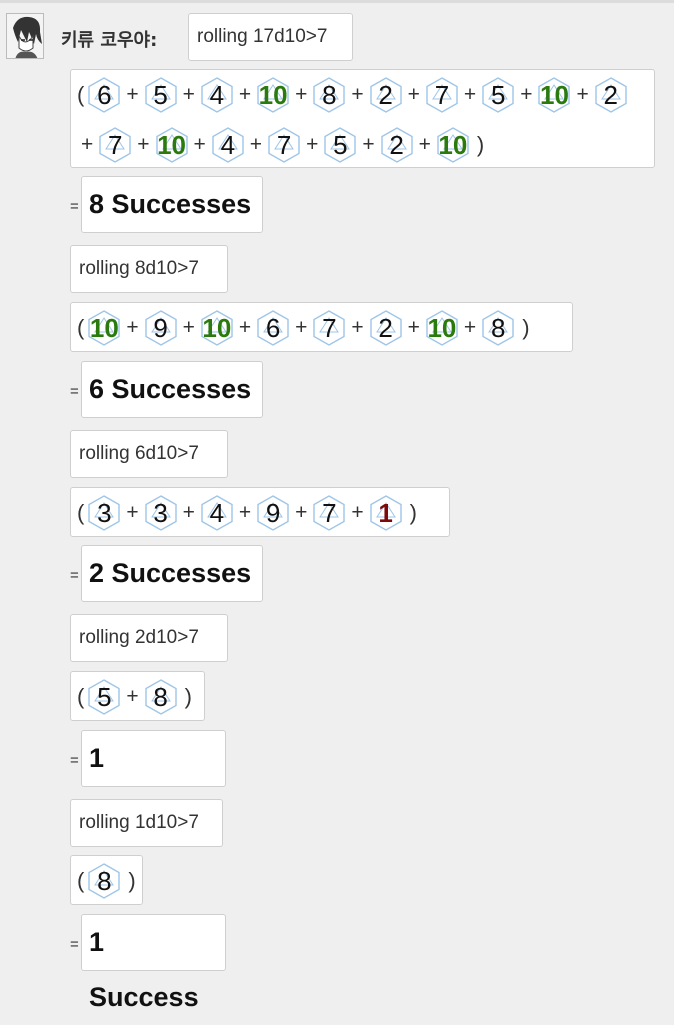  Describe the element at coordinates (362, 118) in the screenshot. I see `dice-result-box: (6 +5 +4 +10 +8 +2 +7 +5 +10 +2 +7 +10 +4 +7 +5 +2 +10)` at that location.